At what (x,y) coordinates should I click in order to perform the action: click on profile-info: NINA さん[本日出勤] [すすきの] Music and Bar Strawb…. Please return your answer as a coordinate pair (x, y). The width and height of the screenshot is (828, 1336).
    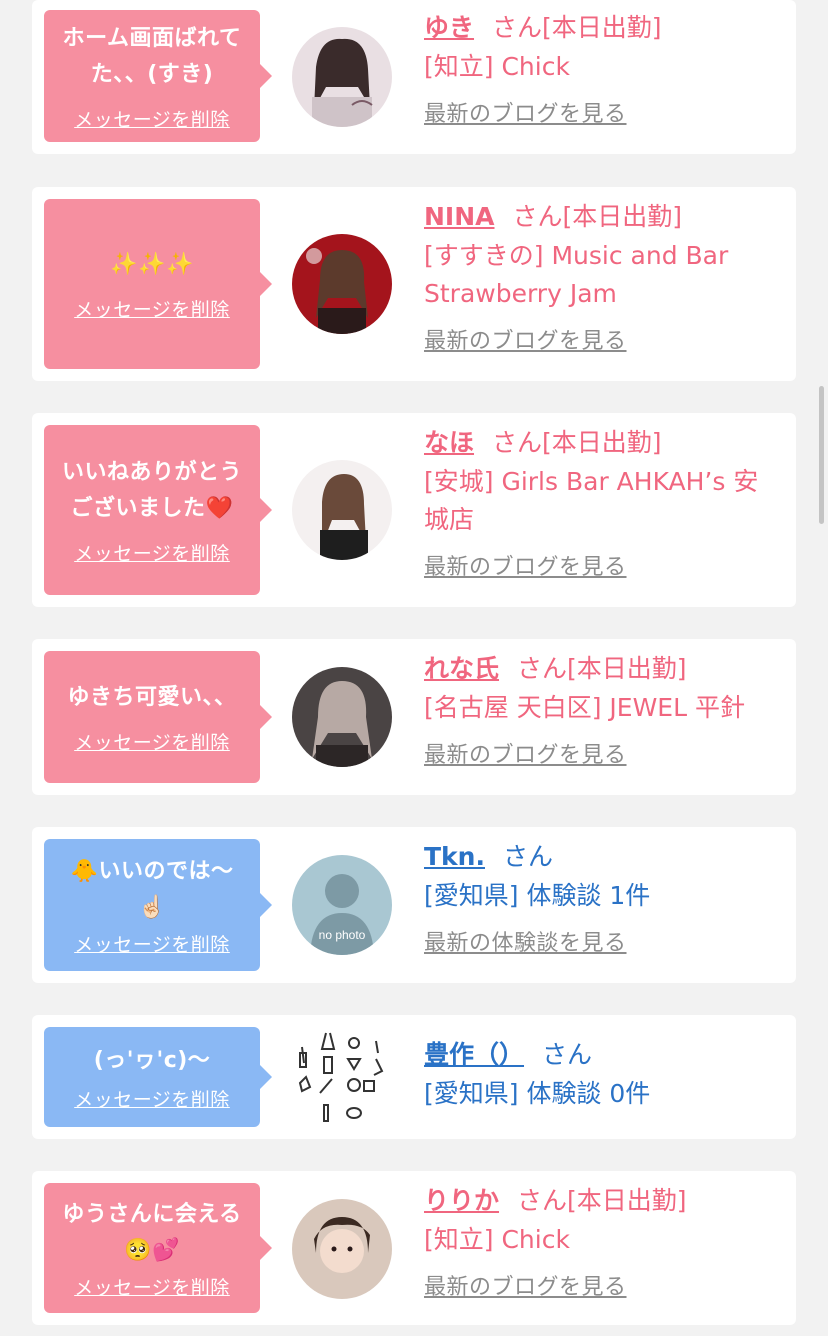
    Looking at the image, I should click on (603, 276).